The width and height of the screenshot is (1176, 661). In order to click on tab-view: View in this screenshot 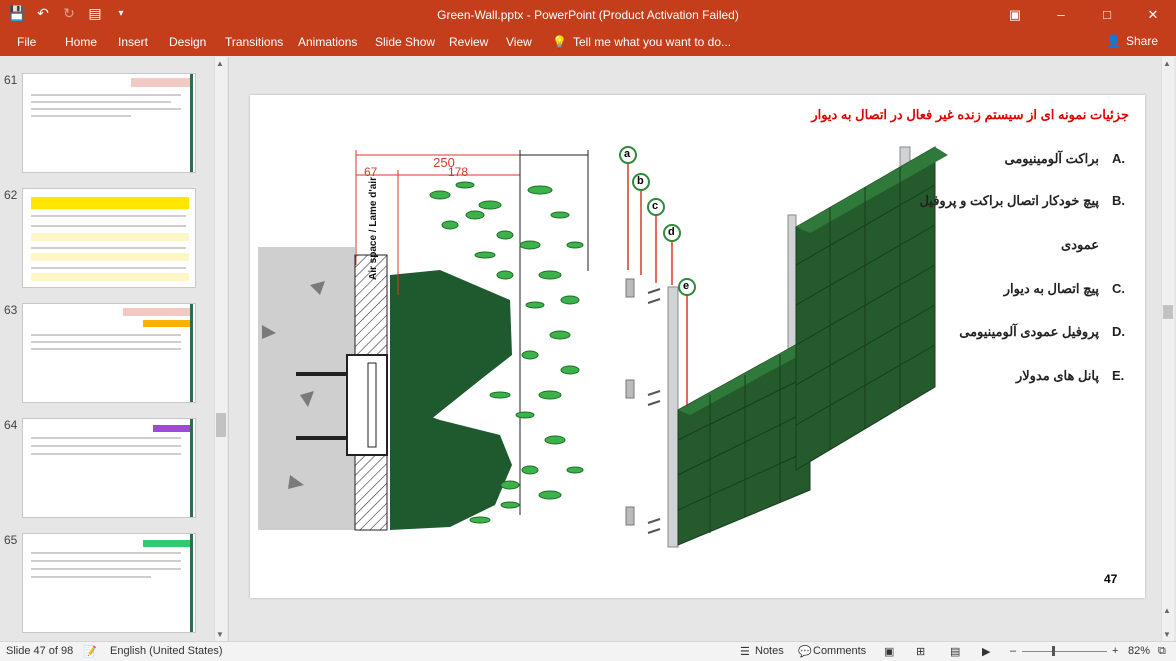, I will do `click(519, 42)`.